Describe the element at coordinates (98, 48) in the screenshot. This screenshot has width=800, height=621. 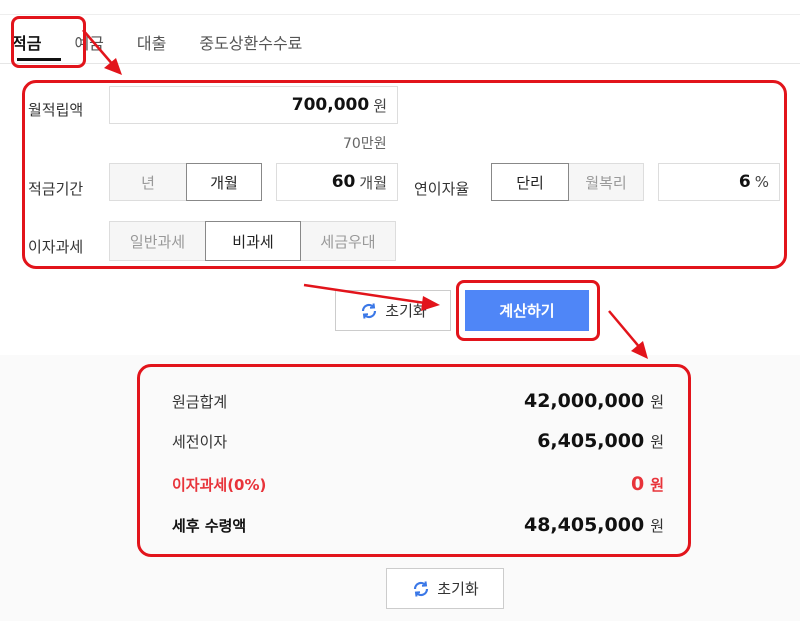
I see `arrow-tab-to-form` at that location.